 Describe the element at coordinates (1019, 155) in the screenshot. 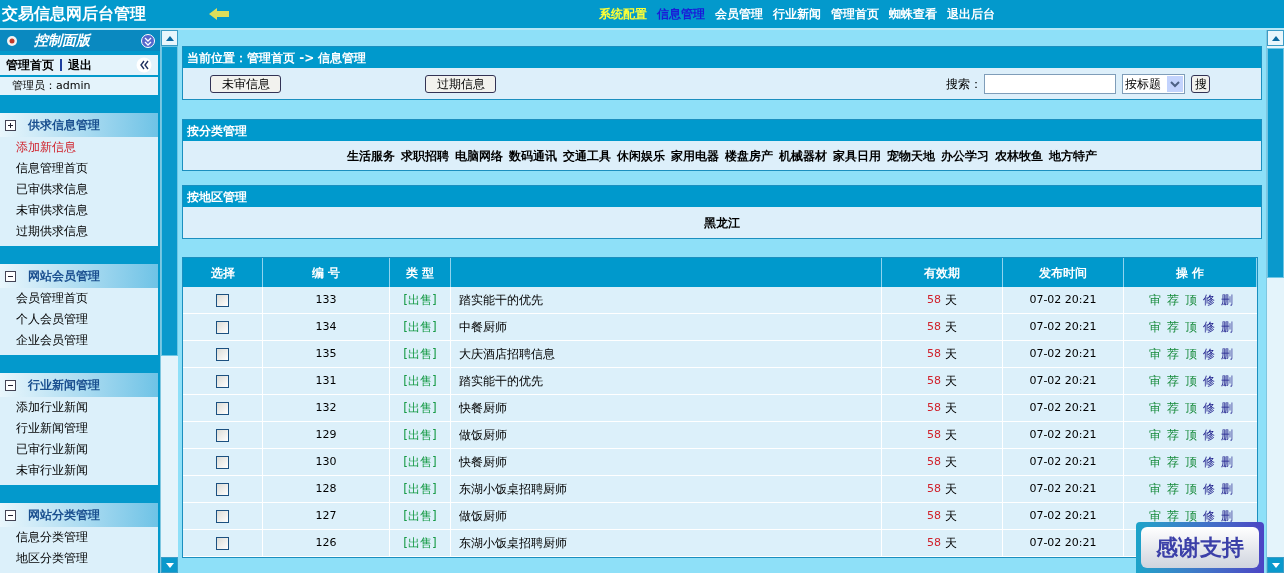

I see `category-link: 农林牧鱼` at that location.